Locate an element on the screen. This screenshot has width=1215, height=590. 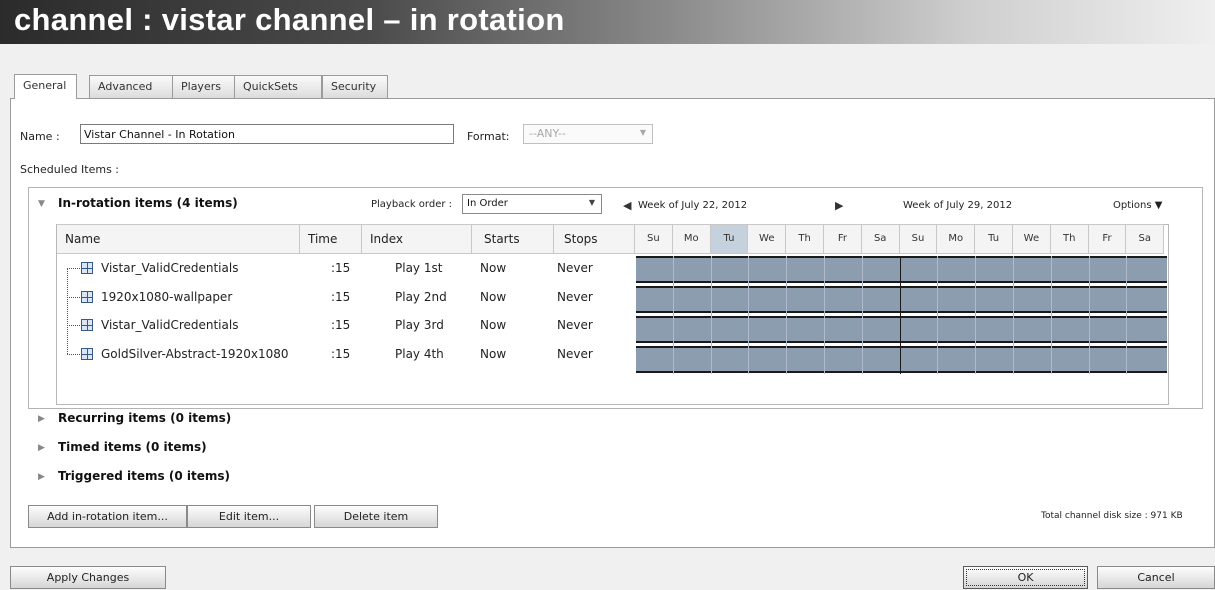
playback-order-label: Playback order : is located at coordinates (412, 204).